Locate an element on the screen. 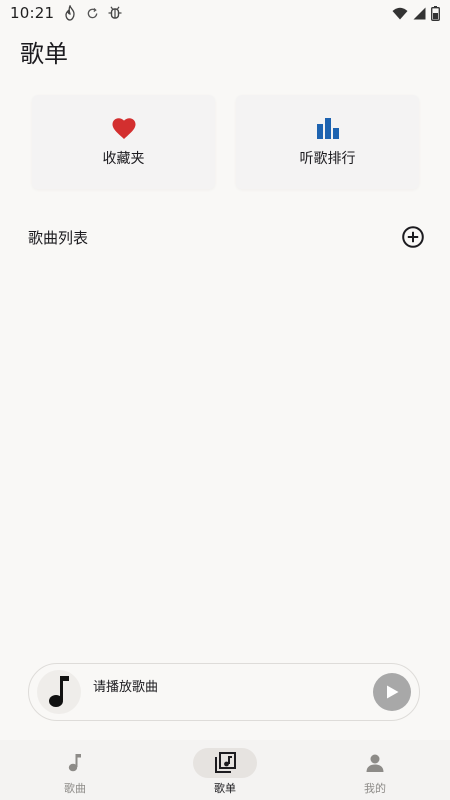  add-playlist-button is located at coordinates (413, 237).